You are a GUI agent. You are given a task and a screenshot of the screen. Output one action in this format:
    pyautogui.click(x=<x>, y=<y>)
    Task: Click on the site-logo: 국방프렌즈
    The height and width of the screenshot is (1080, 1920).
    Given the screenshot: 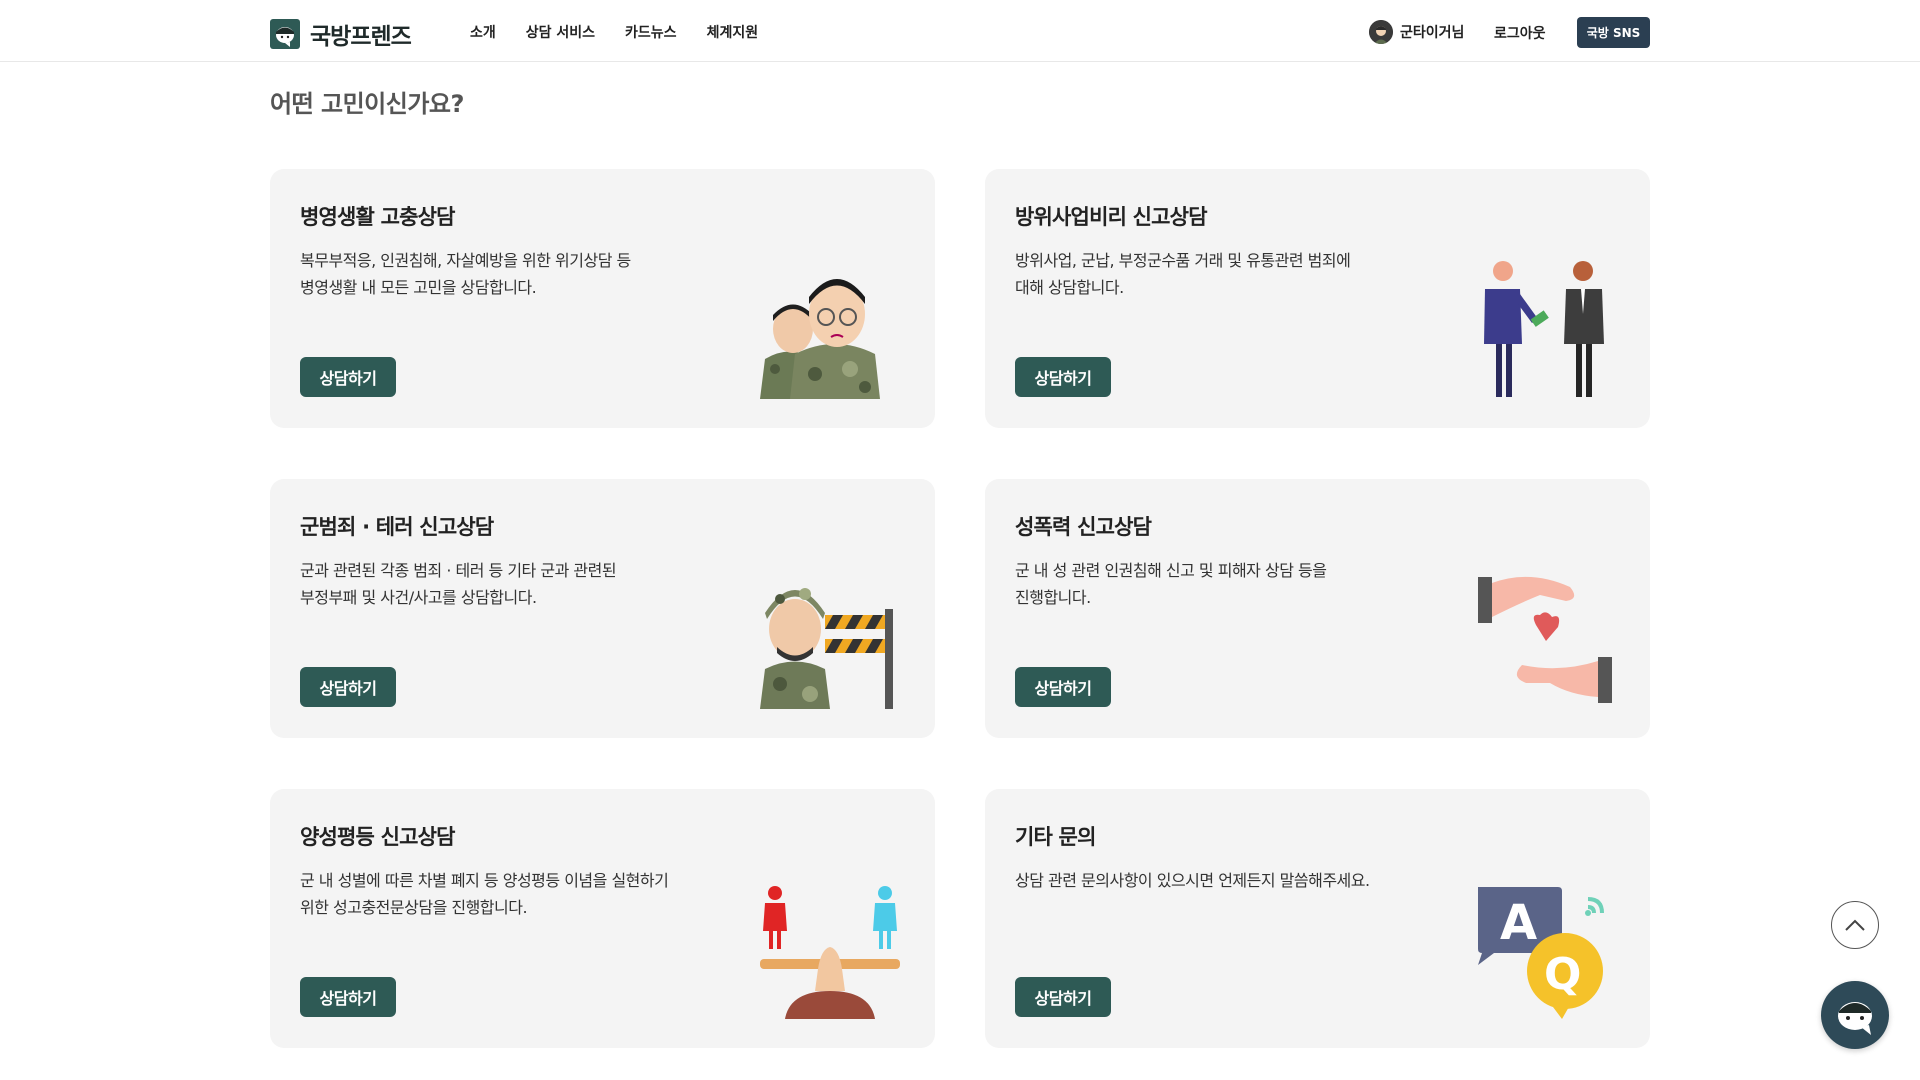 What is the action you would take?
    pyautogui.click(x=341, y=34)
    